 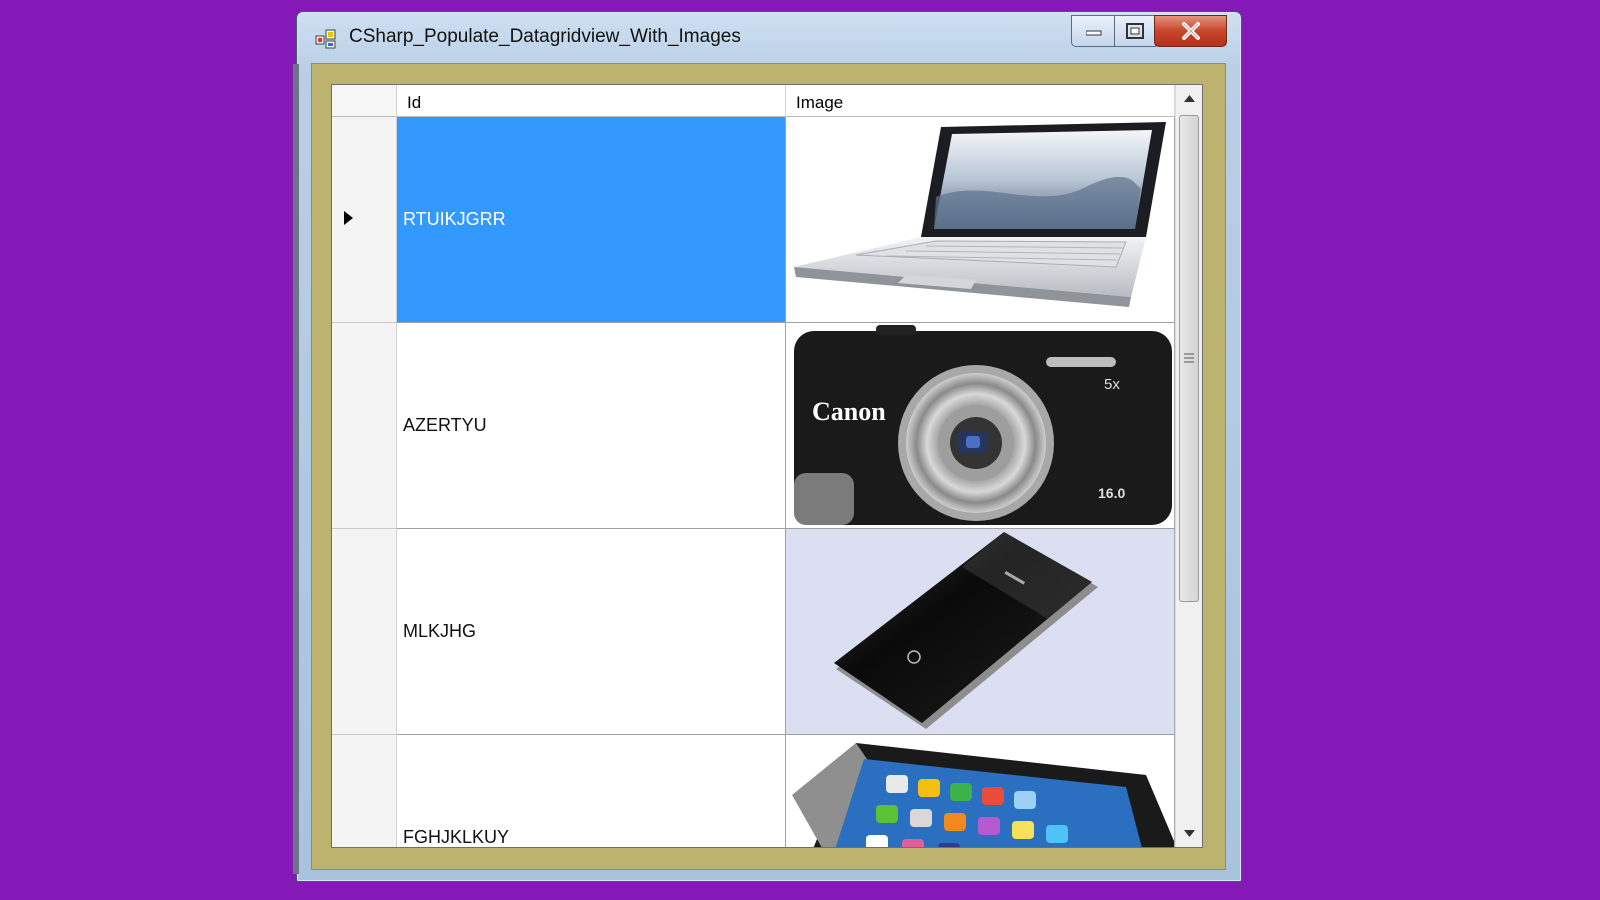 I want to click on scroll-up-button, so click(x=1189, y=98).